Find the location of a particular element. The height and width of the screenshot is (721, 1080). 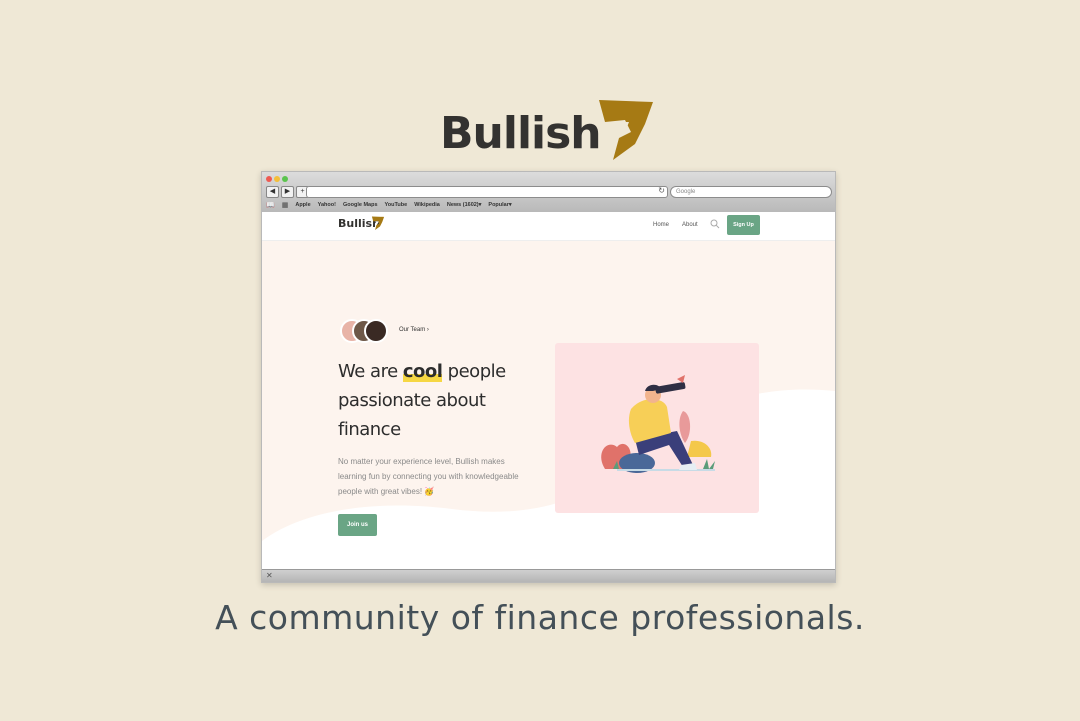

bookmark-popular: Popular▾ is located at coordinates (499, 205).